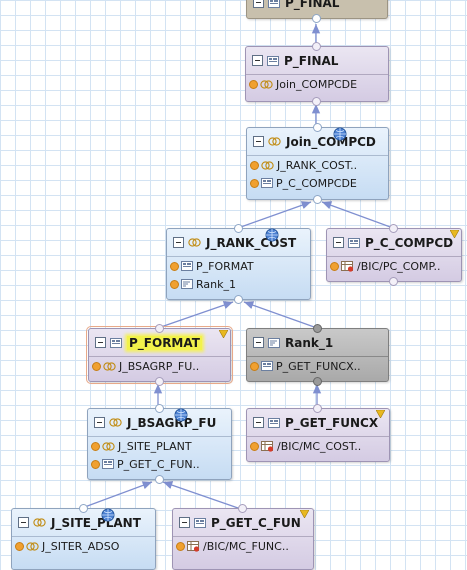  I want to click on input-row: P_C_COMPCDE, so click(317, 183).